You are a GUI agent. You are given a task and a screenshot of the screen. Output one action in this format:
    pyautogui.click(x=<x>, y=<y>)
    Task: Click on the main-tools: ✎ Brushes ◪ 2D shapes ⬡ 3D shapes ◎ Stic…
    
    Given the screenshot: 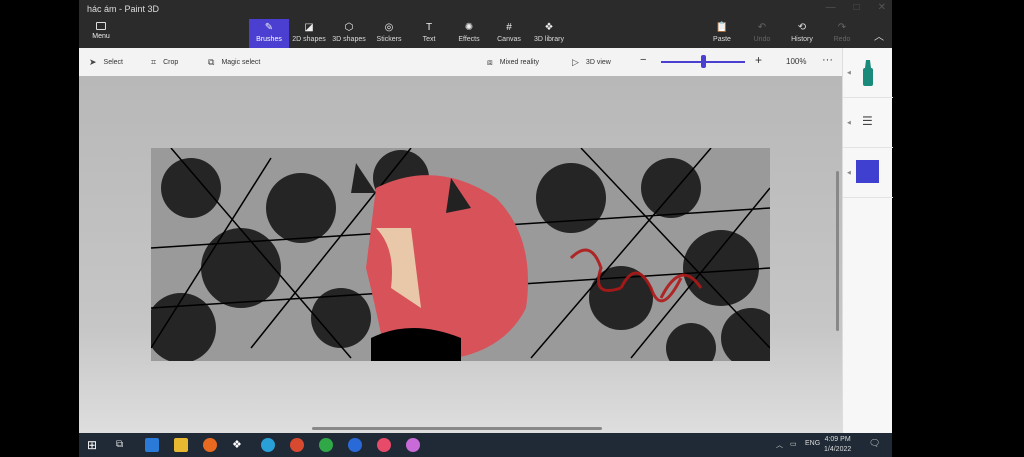 What is the action you would take?
    pyautogui.click(x=409, y=33)
    